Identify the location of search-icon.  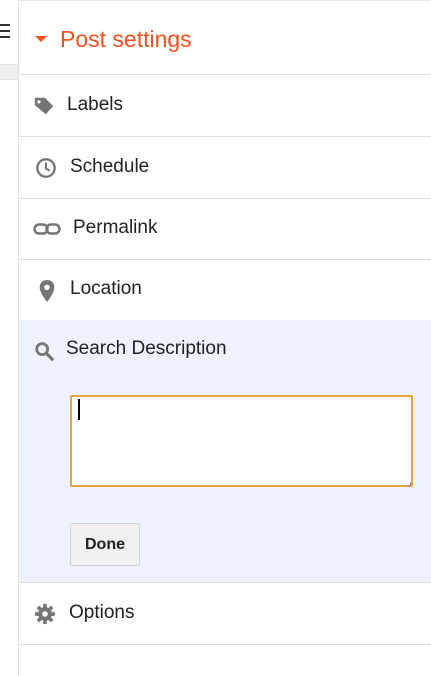
(44, 351).